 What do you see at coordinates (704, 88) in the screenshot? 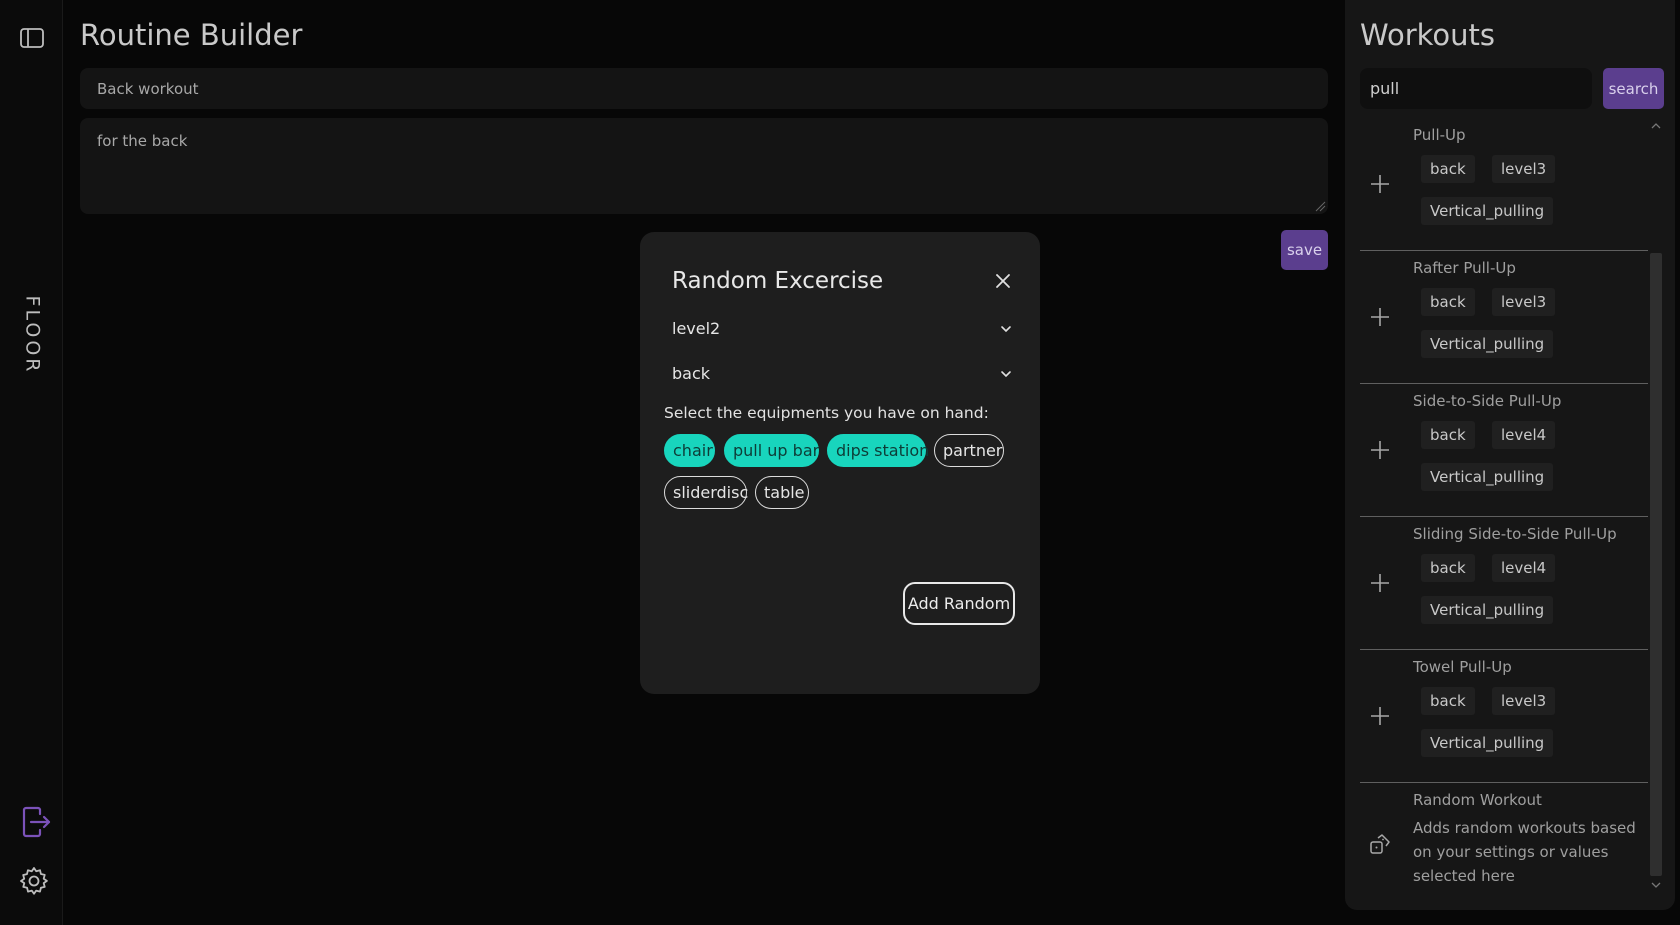
I see `routine-name-input` at bounding box center [704, 88].